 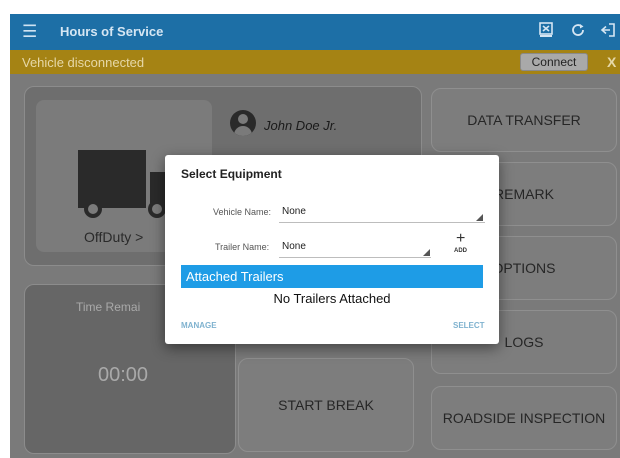 I want to click on vehicle-name-select: None, so click(x=294, y=211).